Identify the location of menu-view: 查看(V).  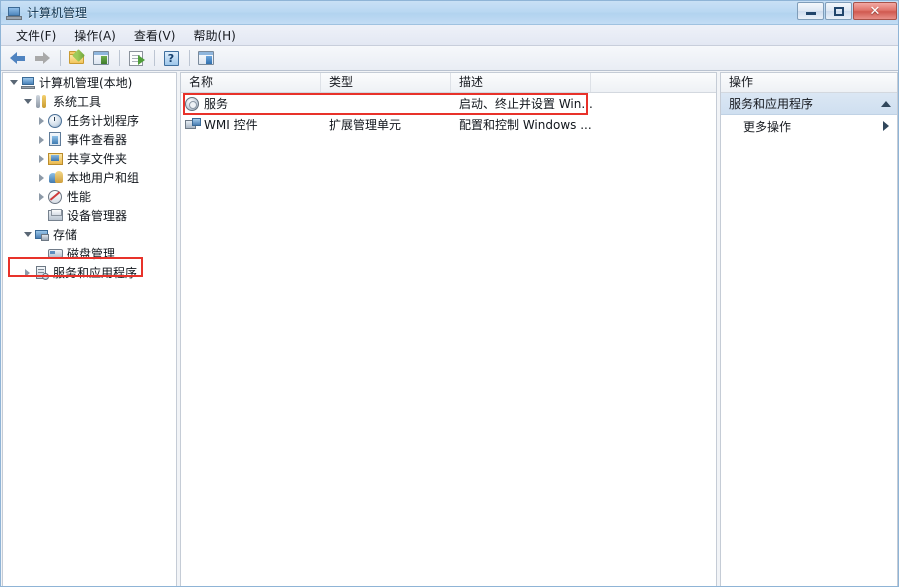
(155, 35).